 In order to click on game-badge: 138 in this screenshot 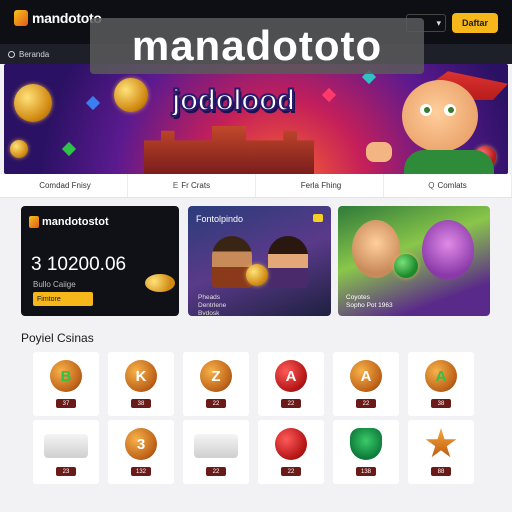, I will do `click(366, 471)`.